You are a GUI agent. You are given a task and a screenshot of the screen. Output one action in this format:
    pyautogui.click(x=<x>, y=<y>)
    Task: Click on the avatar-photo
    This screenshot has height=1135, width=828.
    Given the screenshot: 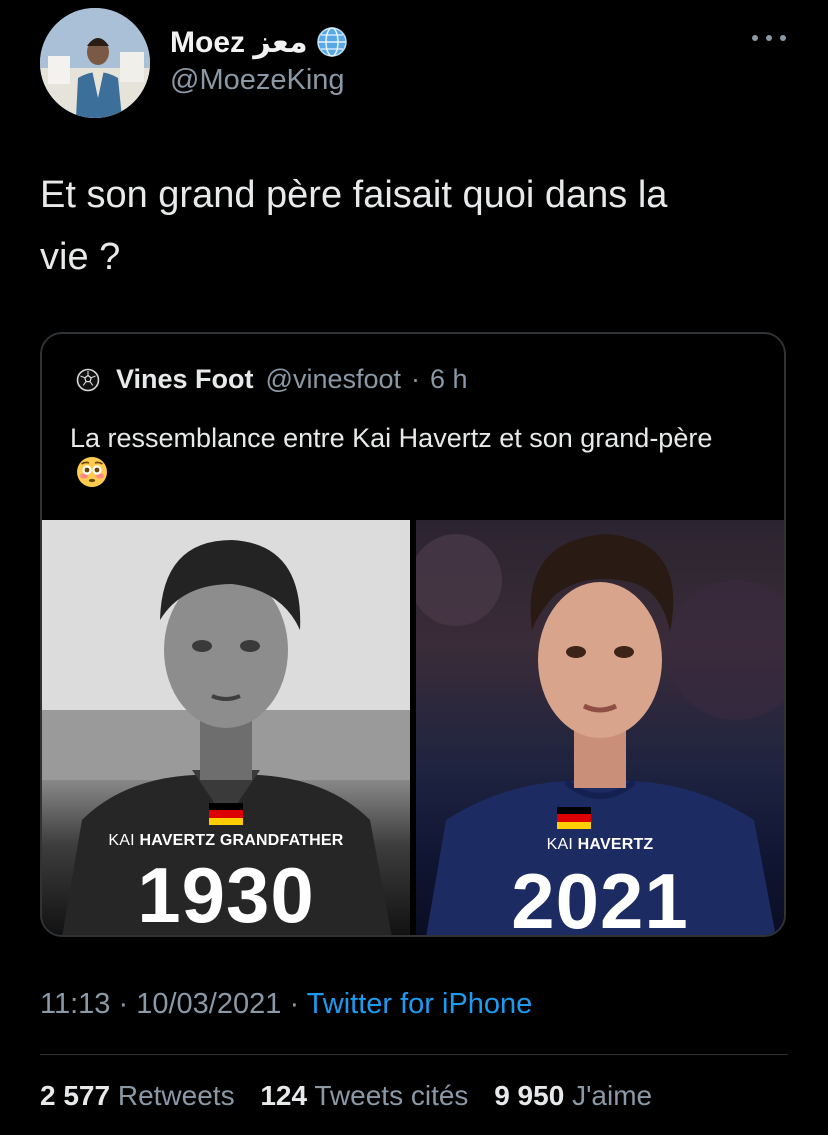 What is the action you would take?
    pyautogui.click(x=95, y=63)
    